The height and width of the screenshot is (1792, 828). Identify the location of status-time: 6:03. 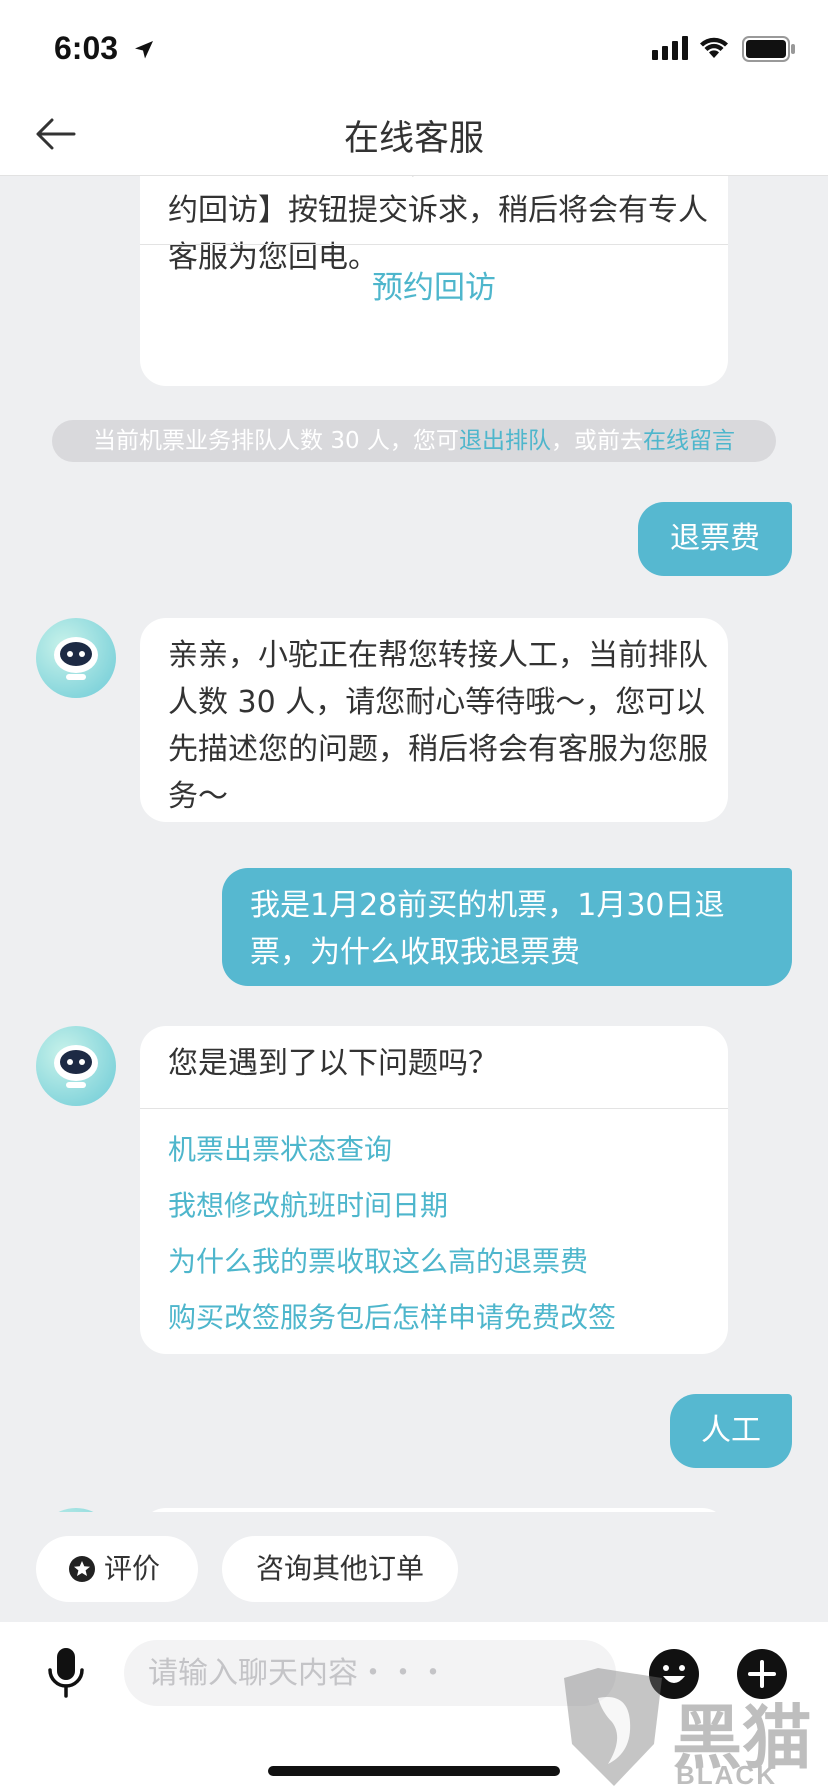
(86, 48).